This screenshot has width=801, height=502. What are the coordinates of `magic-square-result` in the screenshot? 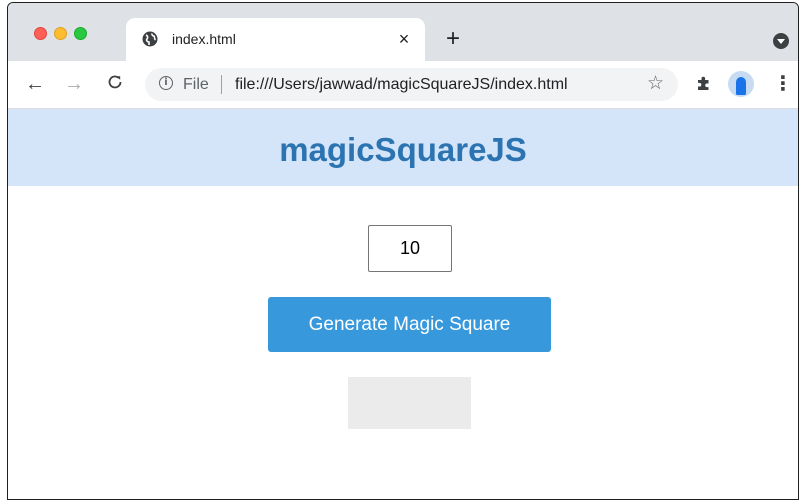 It's located at (409, 403).